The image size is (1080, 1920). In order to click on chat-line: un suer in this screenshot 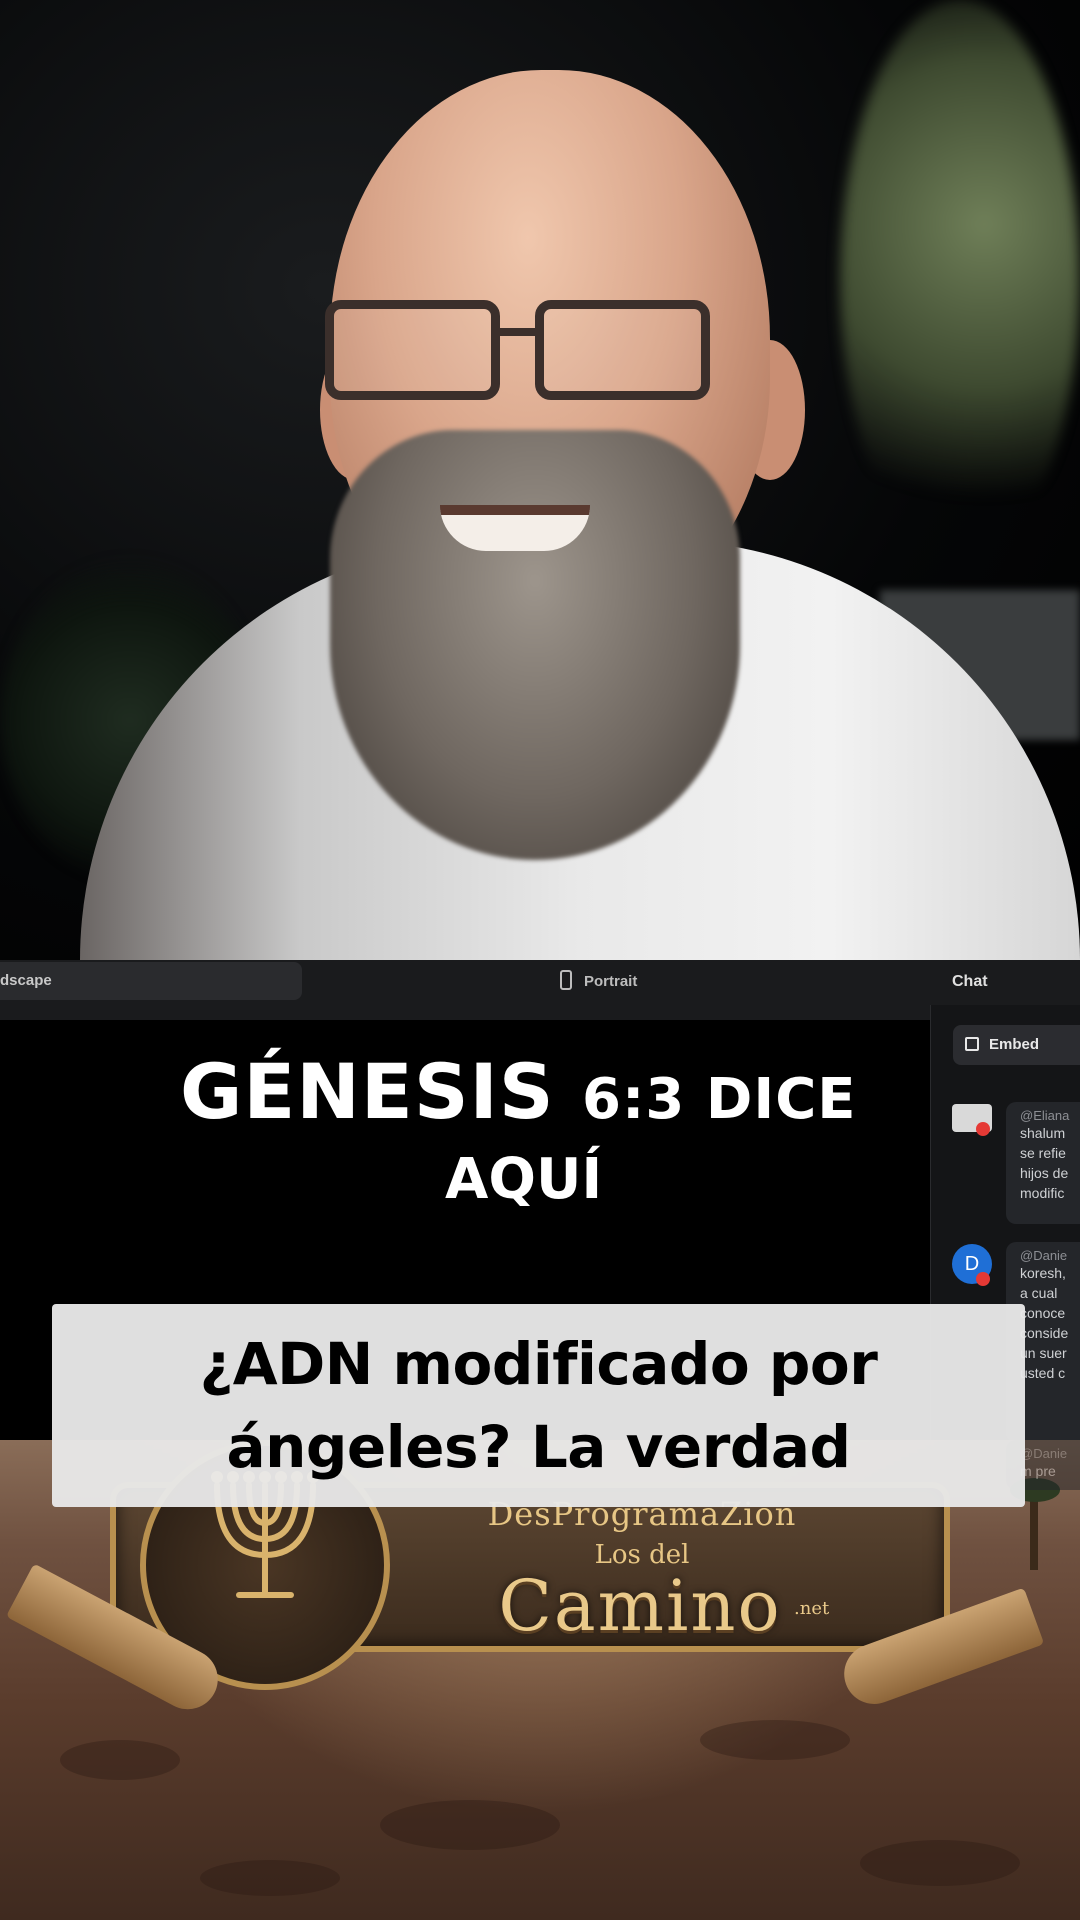, I will do `click(1043, 1353)`.